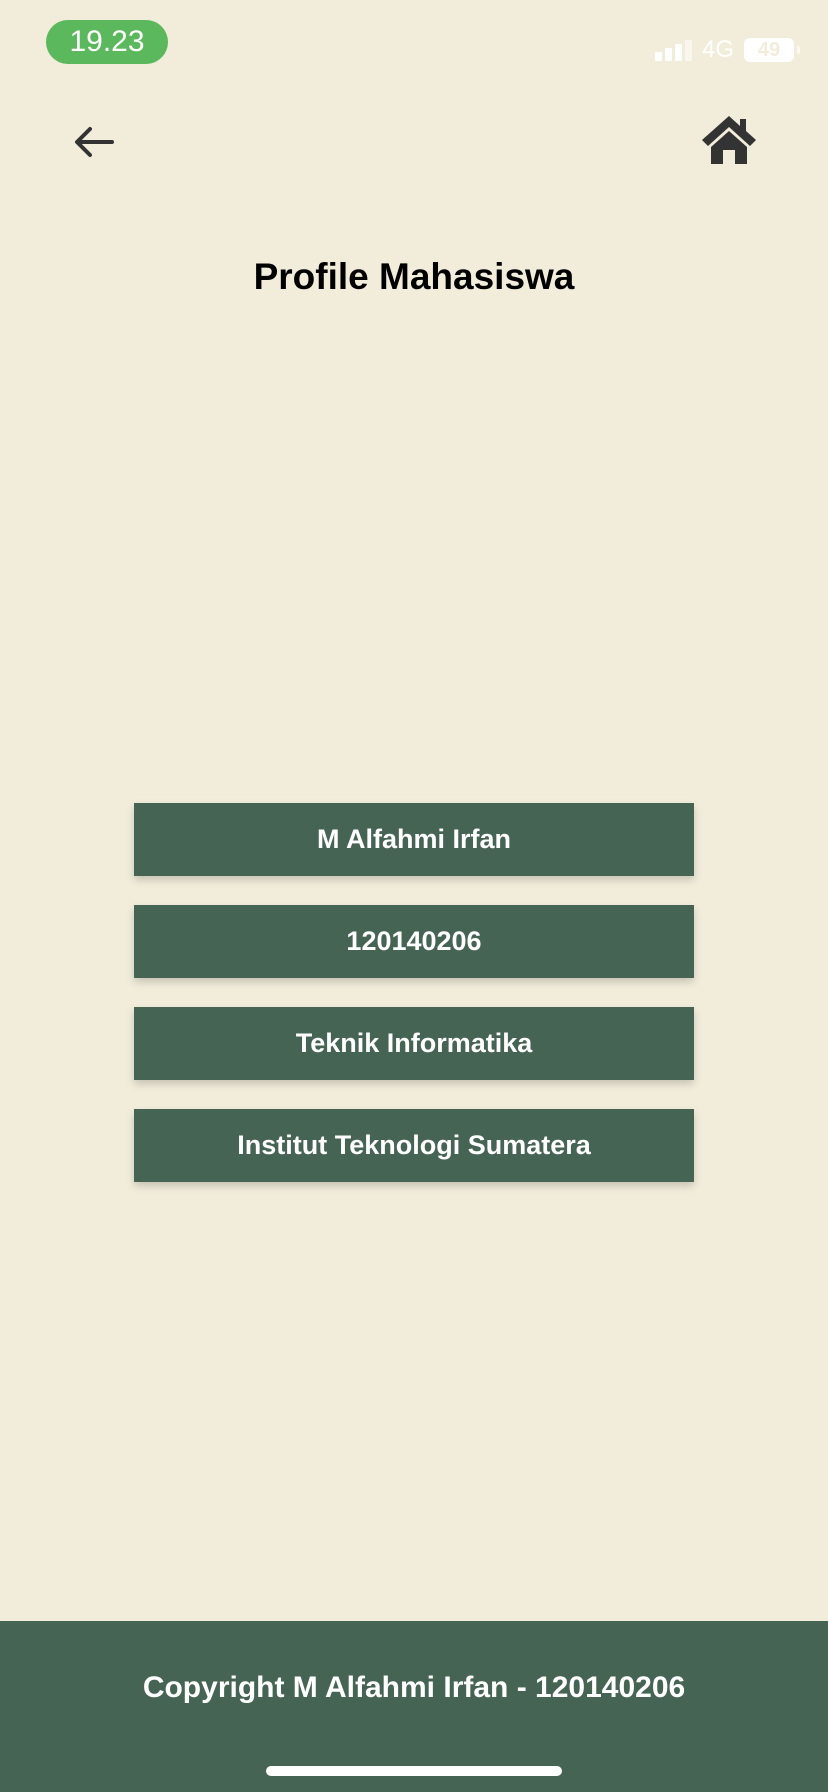 Image resolution: width=828 pixels, height=1792 pixels. I want to click on back-button, so click(94, 142).